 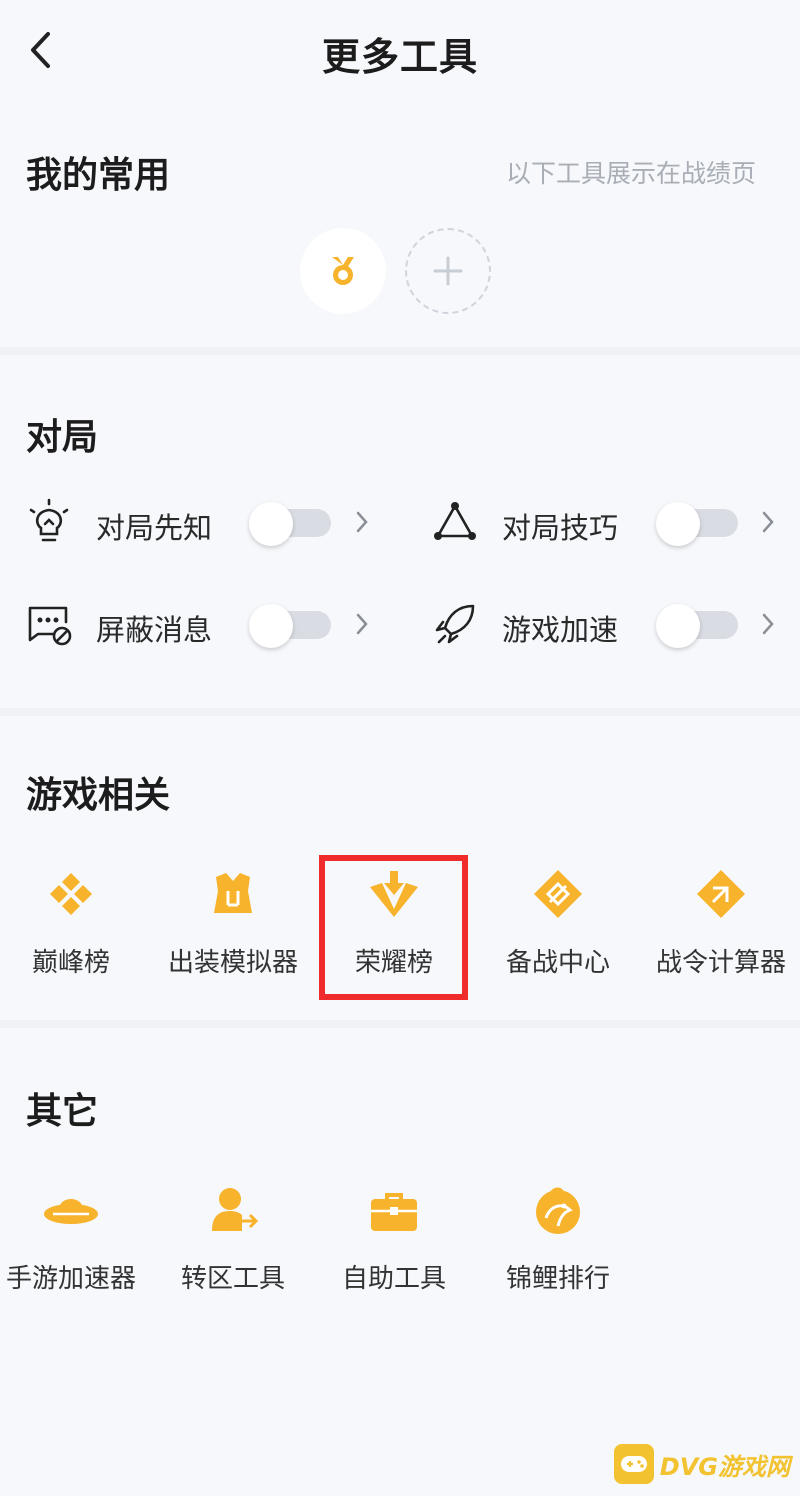 I want to click on toggle-match-tips, so click(x=698, y=524).